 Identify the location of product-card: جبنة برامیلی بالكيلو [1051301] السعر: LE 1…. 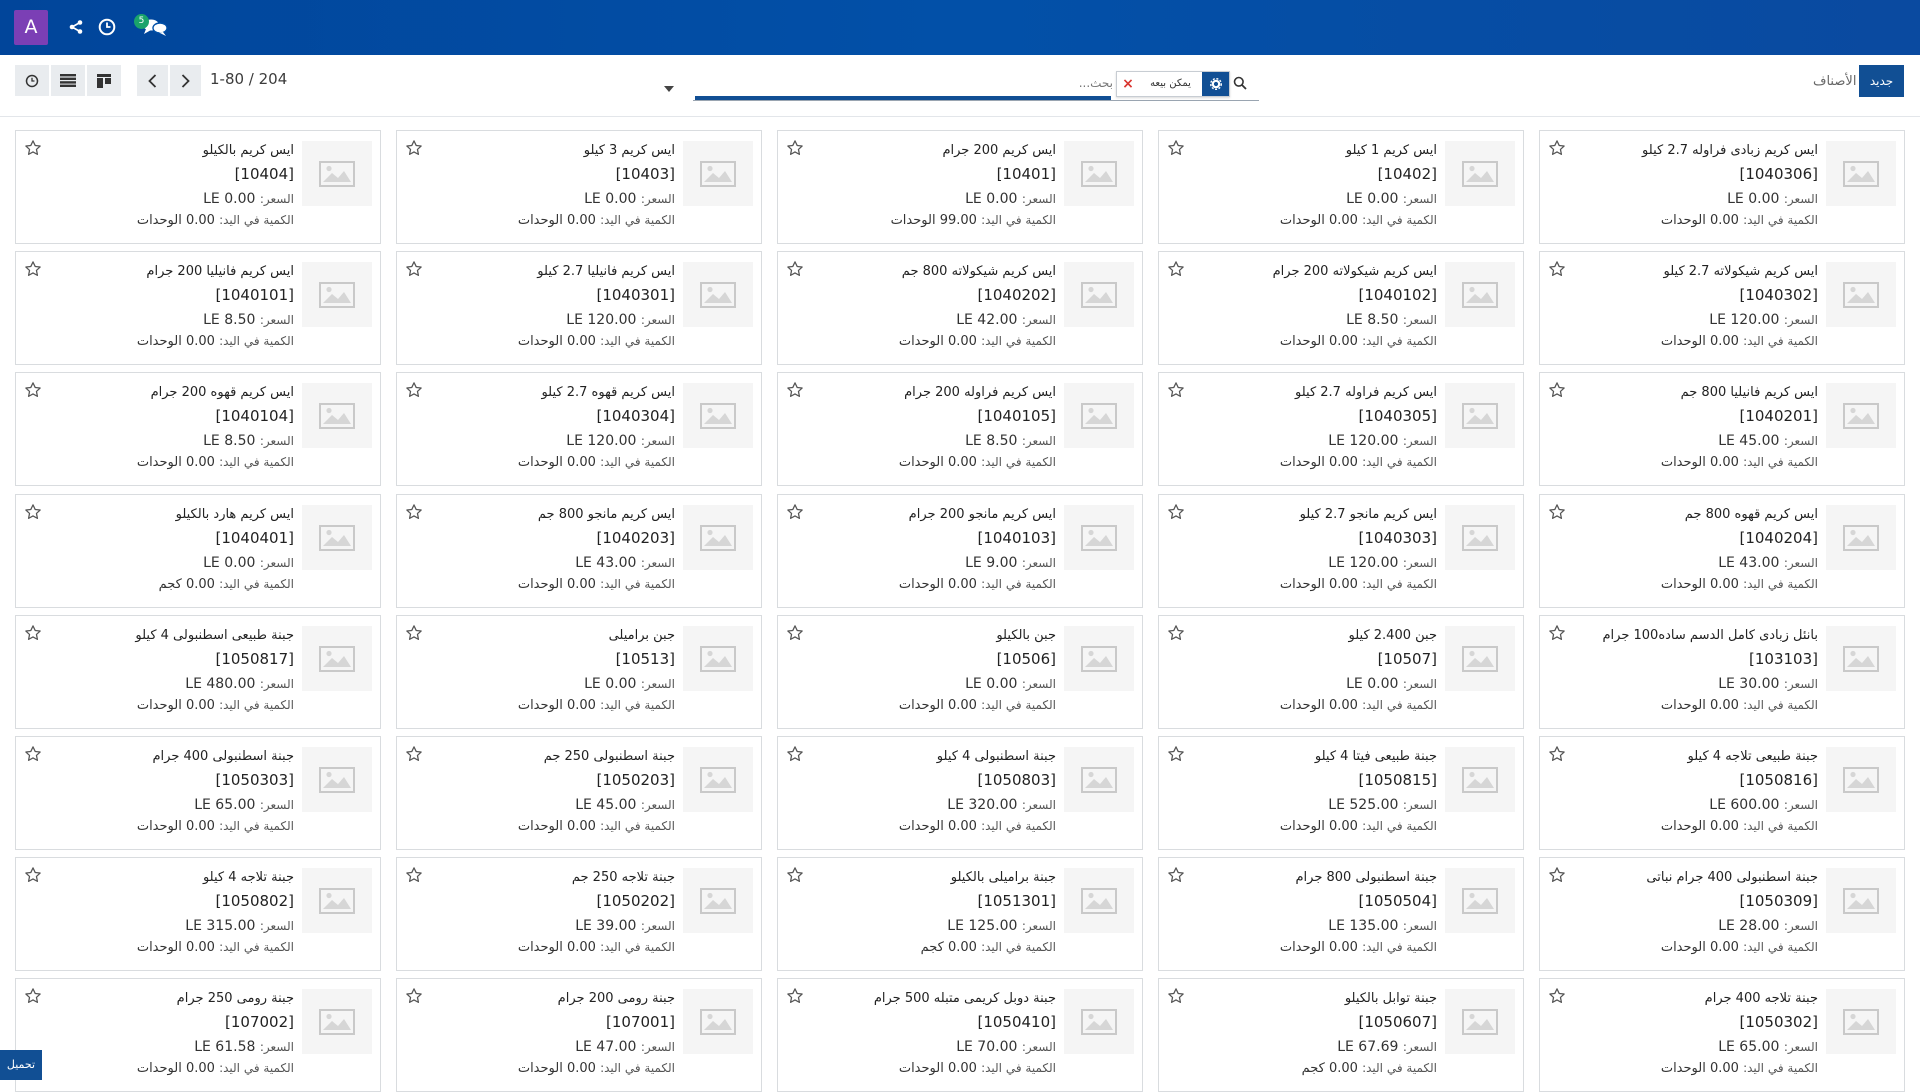
(960, 914).